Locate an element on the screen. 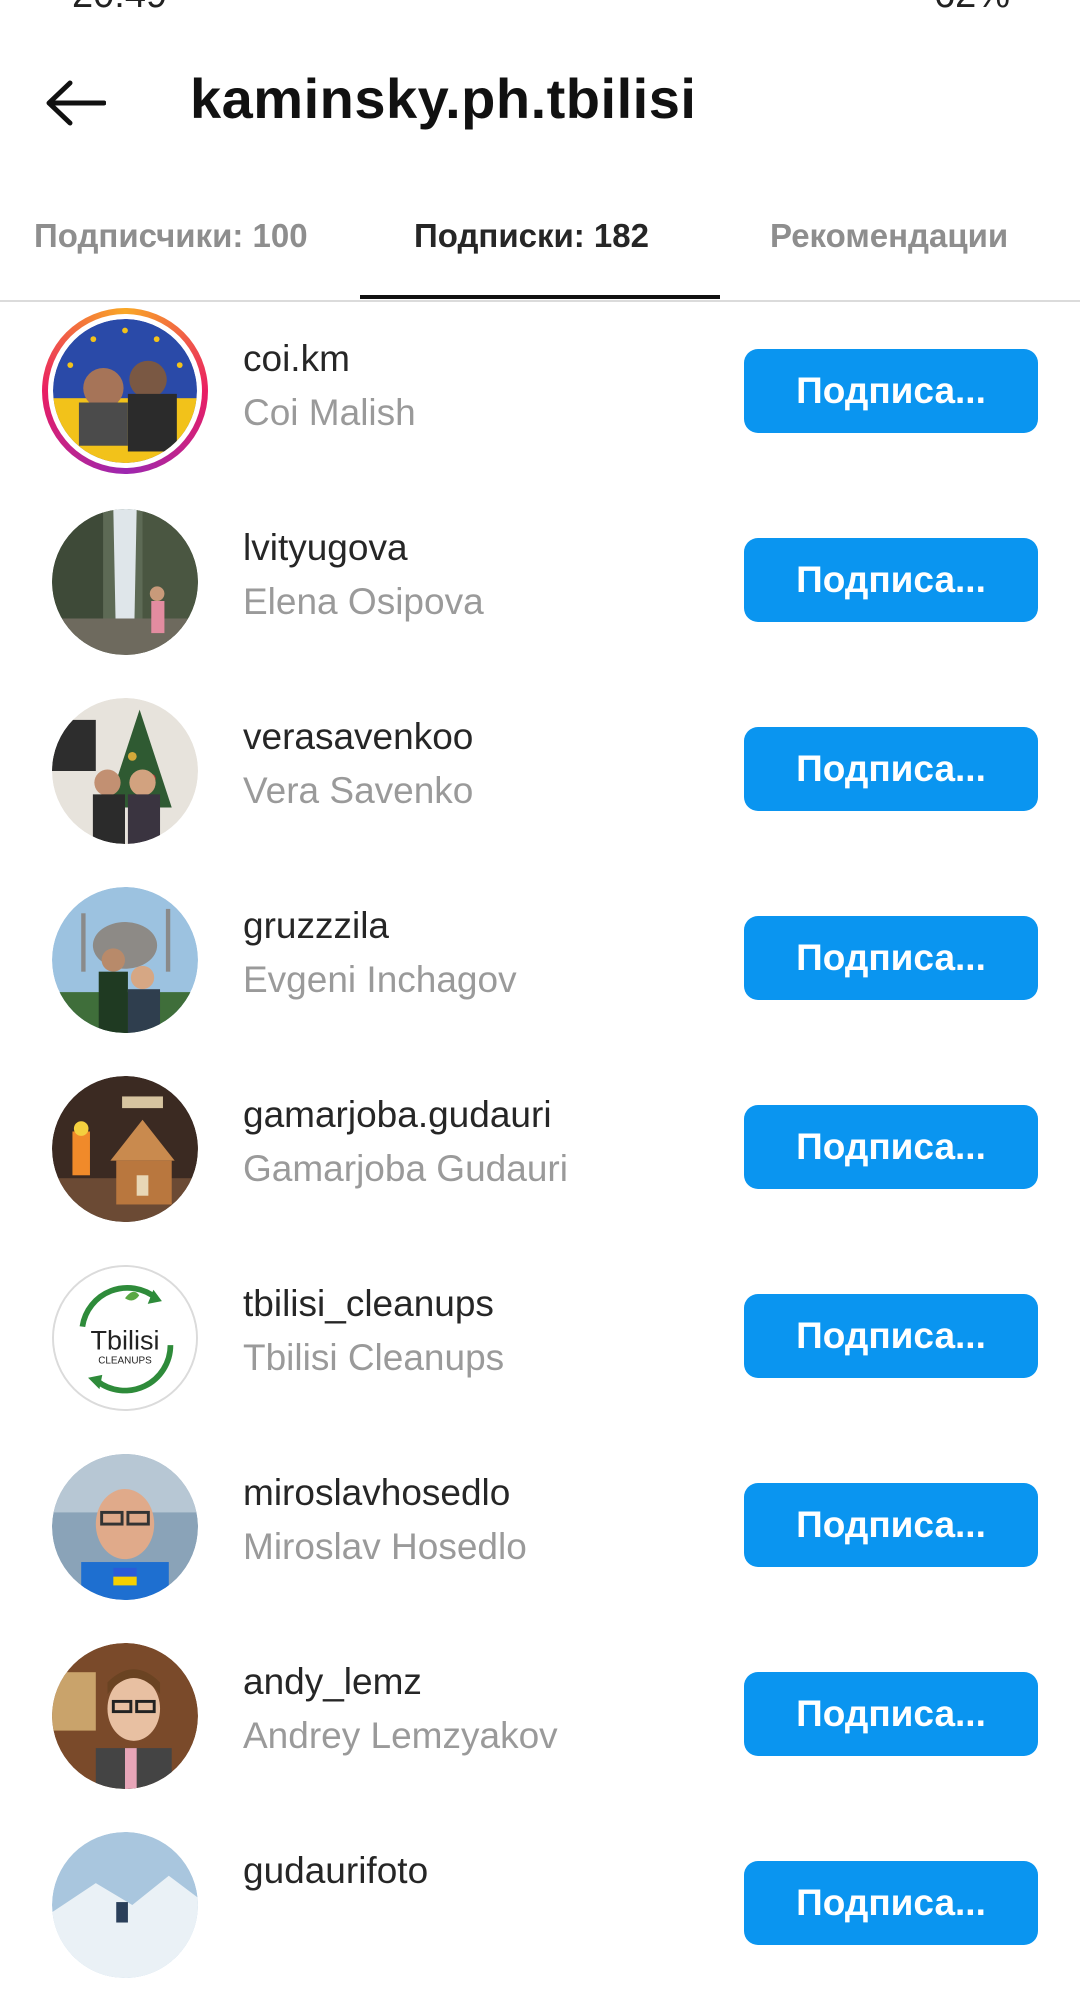 The image size is (1080, 2001). active-tab-indicator is located at coordinates (540, 297).